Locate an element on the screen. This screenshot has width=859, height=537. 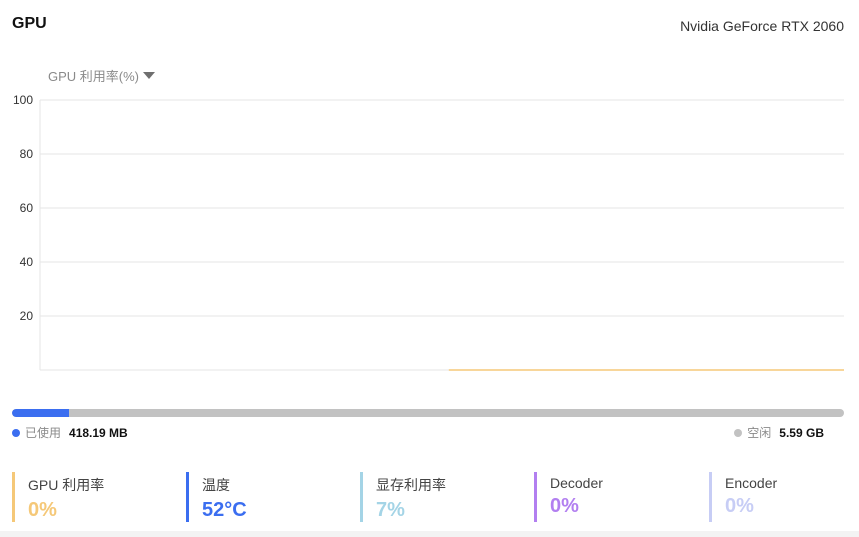
memory-free-label: 空闲 is located at coordinates (759, 433).